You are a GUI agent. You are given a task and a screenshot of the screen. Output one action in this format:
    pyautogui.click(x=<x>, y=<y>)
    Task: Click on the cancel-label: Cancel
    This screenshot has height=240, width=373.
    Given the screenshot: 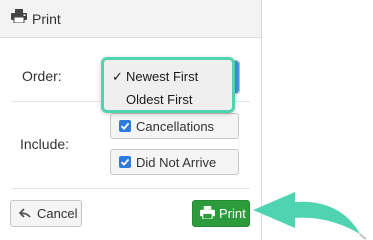 What is the action you would take?
    pyautogui.click(x=57, y=213)
    